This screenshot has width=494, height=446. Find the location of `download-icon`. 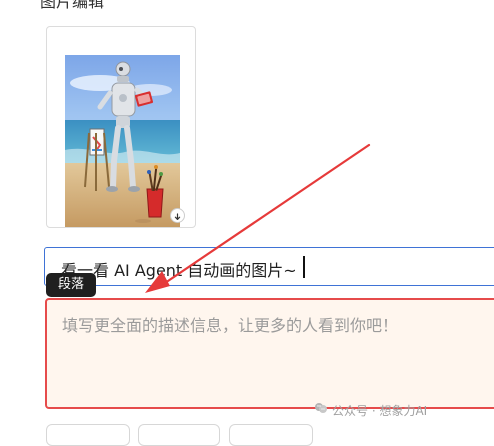

download-icon is located at coordinates (177, 215).